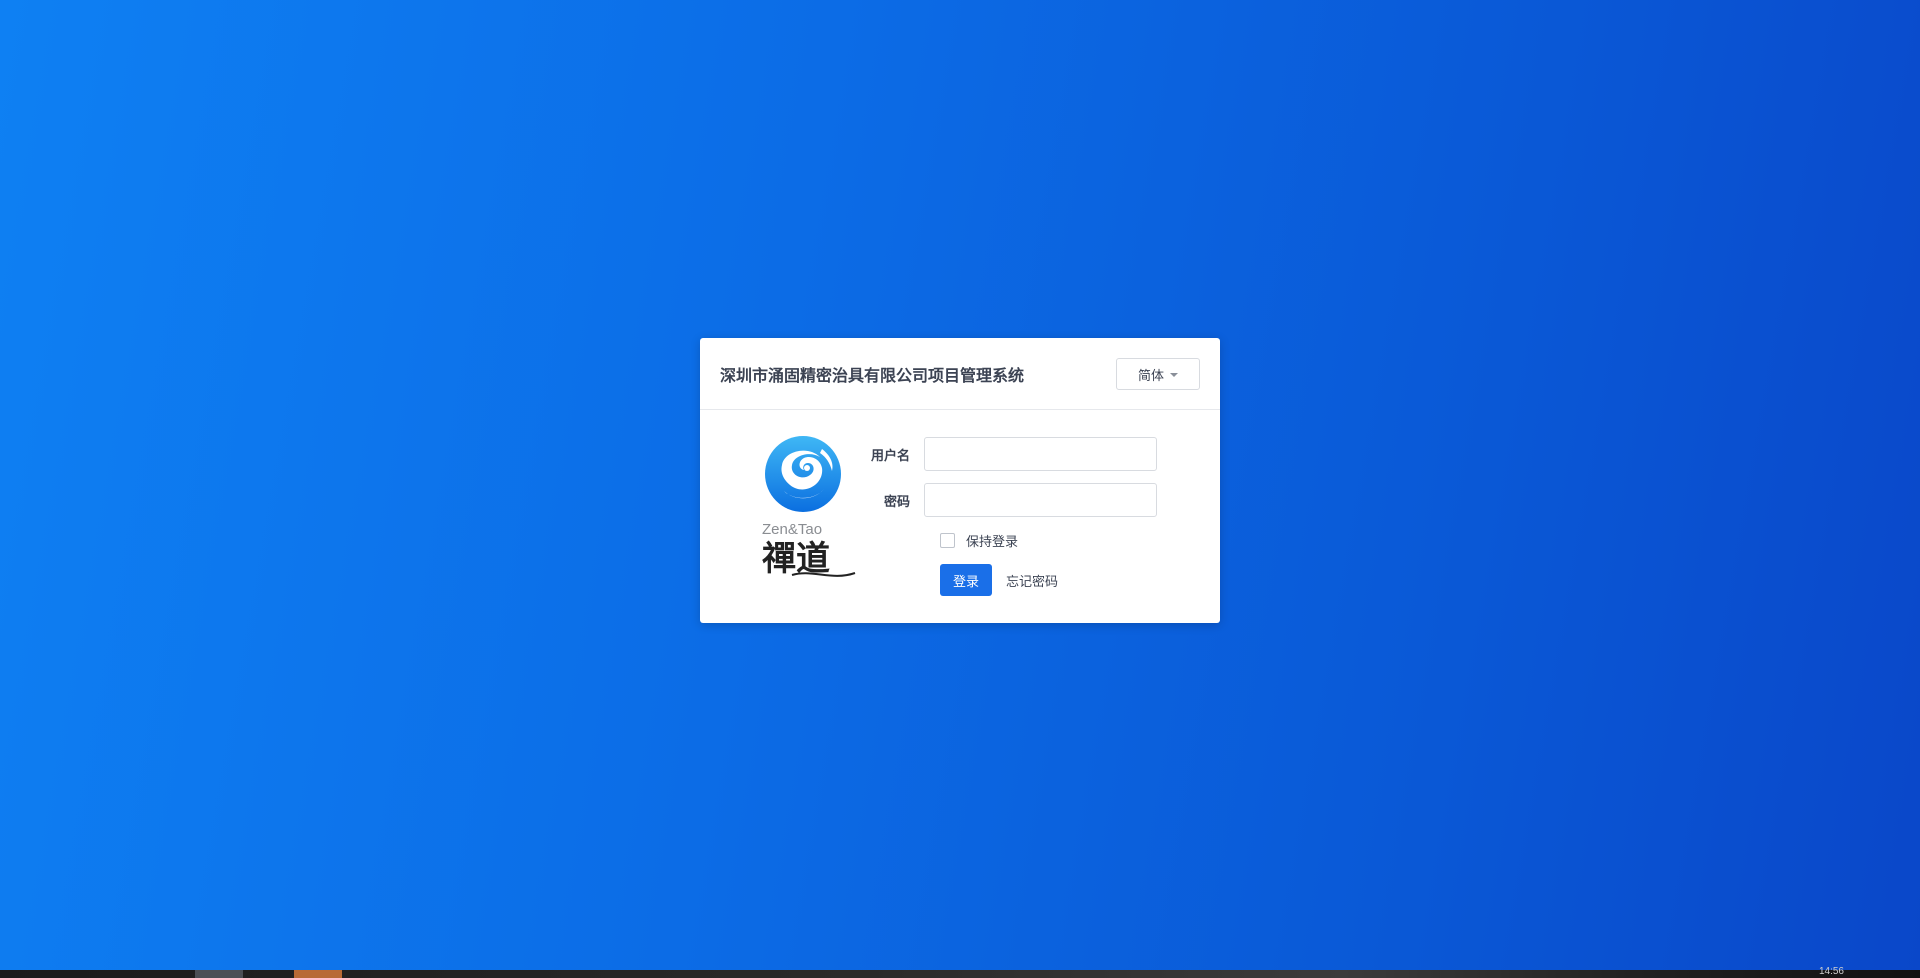  Describe the element at coordinates (796, 559) in the screenshot. I see `svg-text: 禪道` at that location.